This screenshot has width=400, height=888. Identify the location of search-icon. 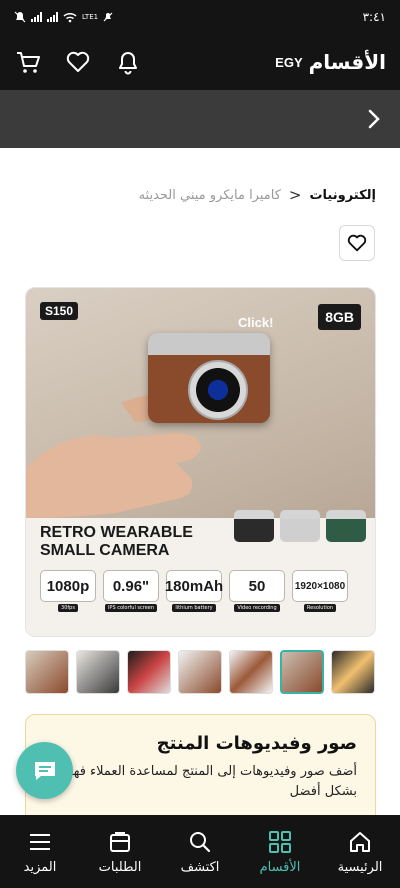
(200, 841).